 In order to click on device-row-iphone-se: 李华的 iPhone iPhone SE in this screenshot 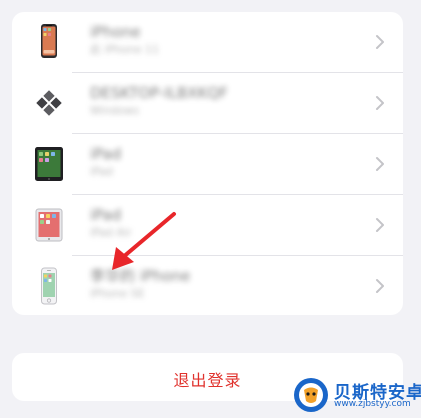, I will do `click(207, 285)`.